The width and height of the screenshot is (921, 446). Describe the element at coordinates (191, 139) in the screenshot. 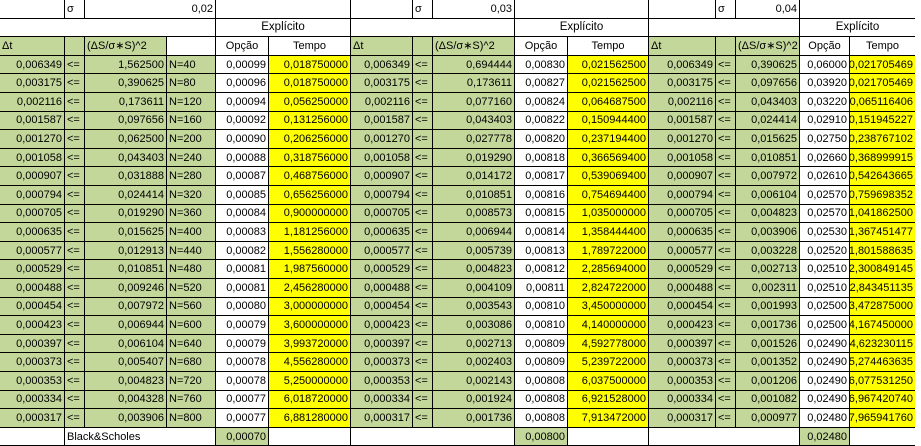

I see `n-cell: N=200` at that location.